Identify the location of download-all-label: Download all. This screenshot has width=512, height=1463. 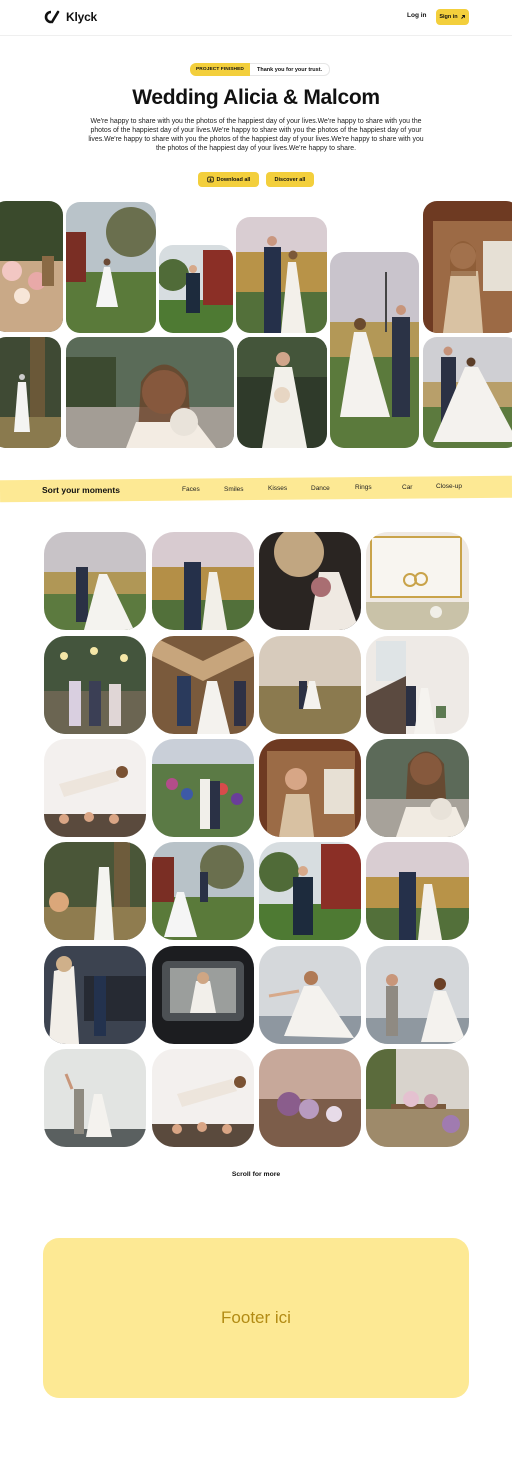
(233, 179).